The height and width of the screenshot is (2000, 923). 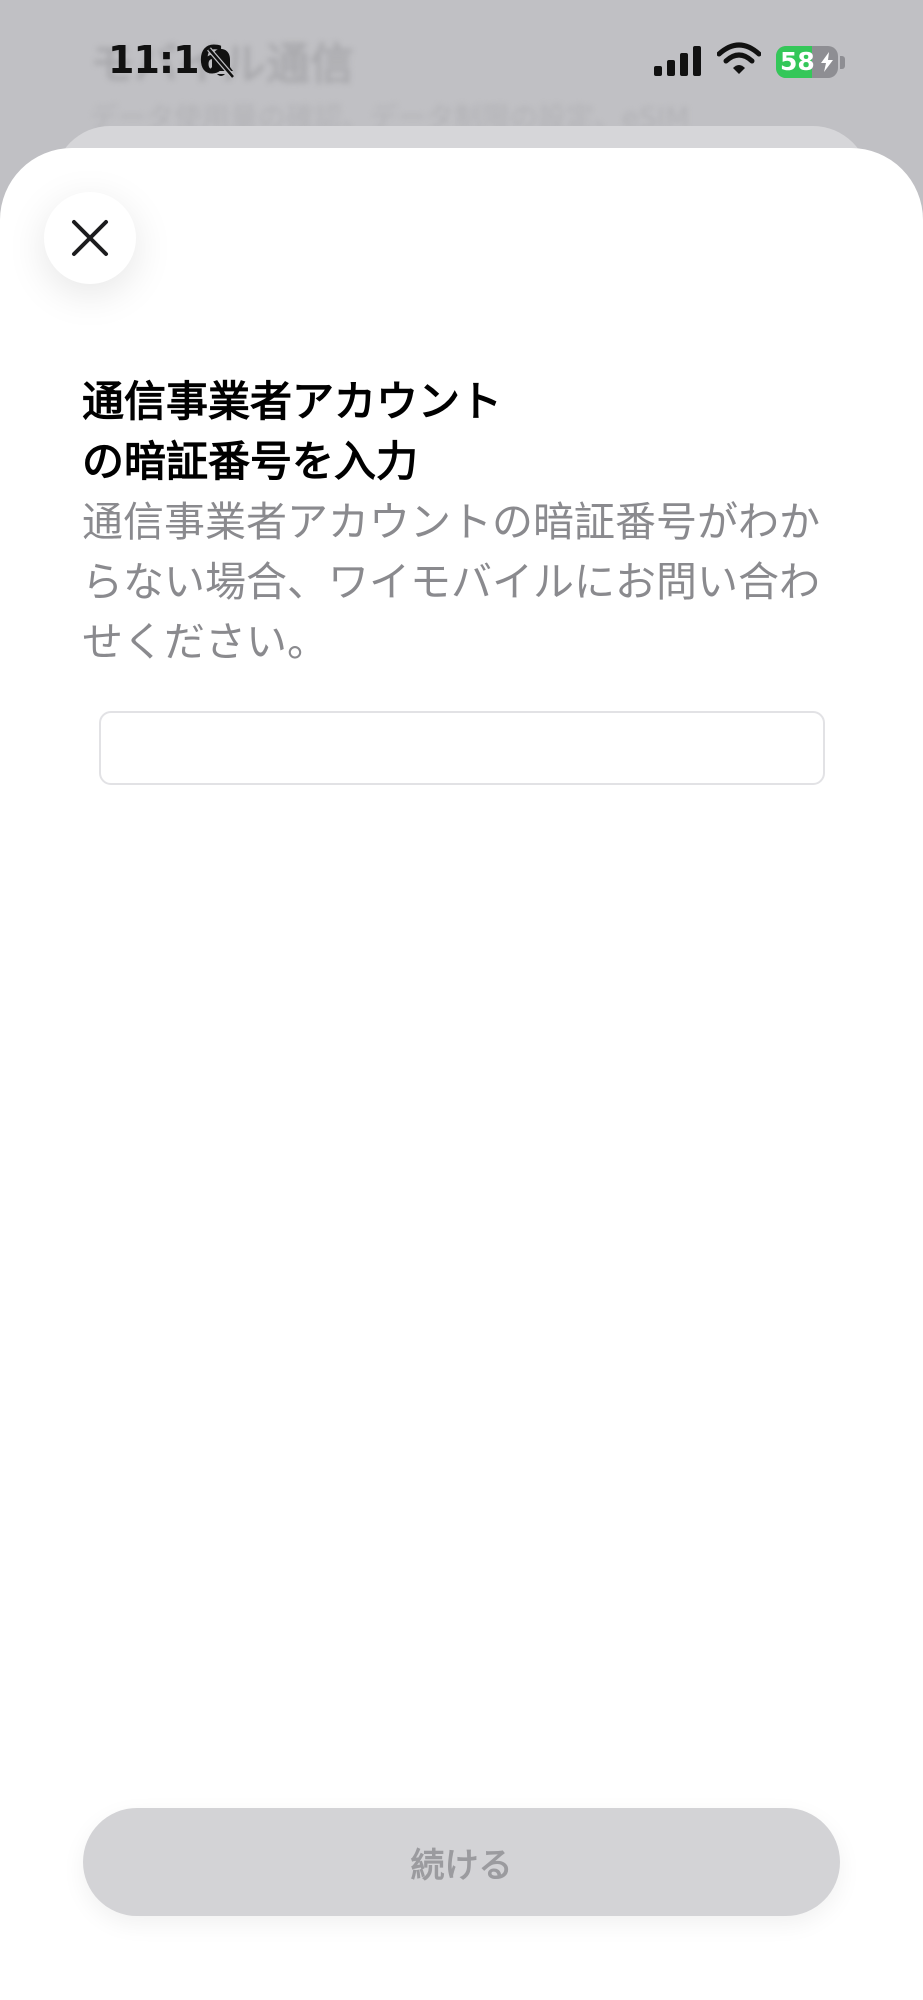 I want to click on battery-charging-icon, so click(x=827, y=62).